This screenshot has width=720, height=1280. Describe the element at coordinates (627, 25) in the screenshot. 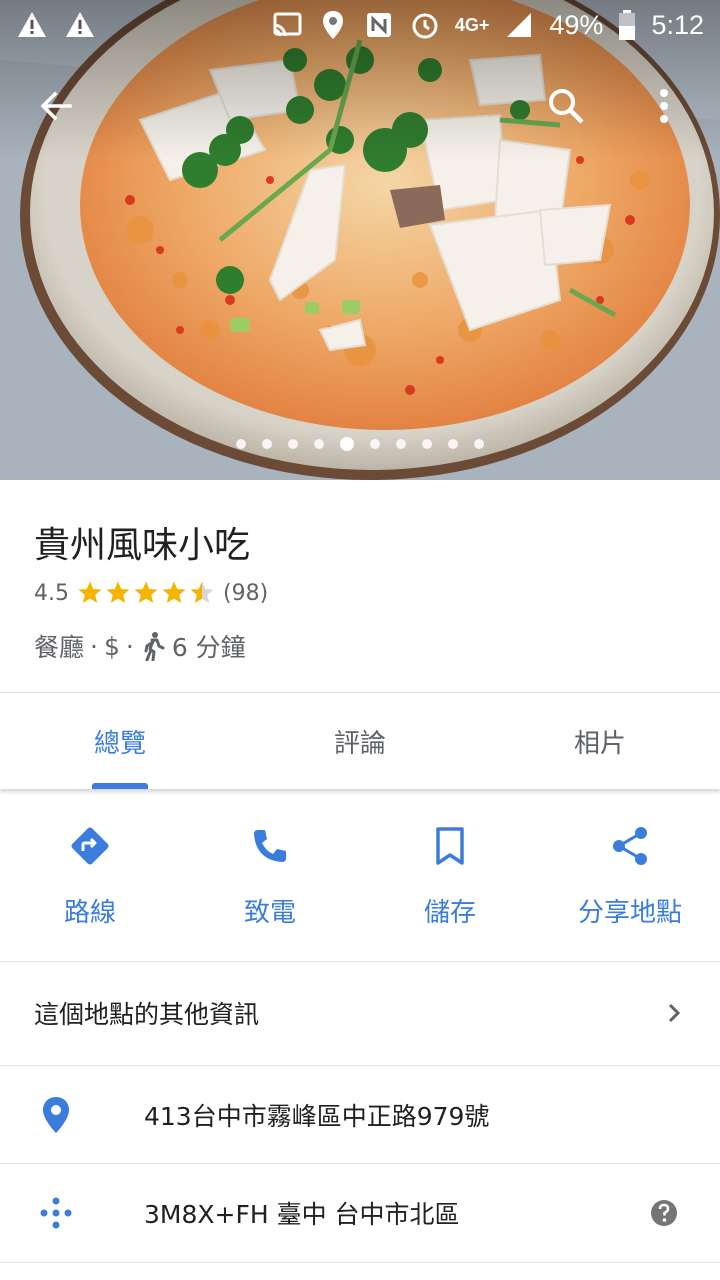

I see `battery-icon` at that location.